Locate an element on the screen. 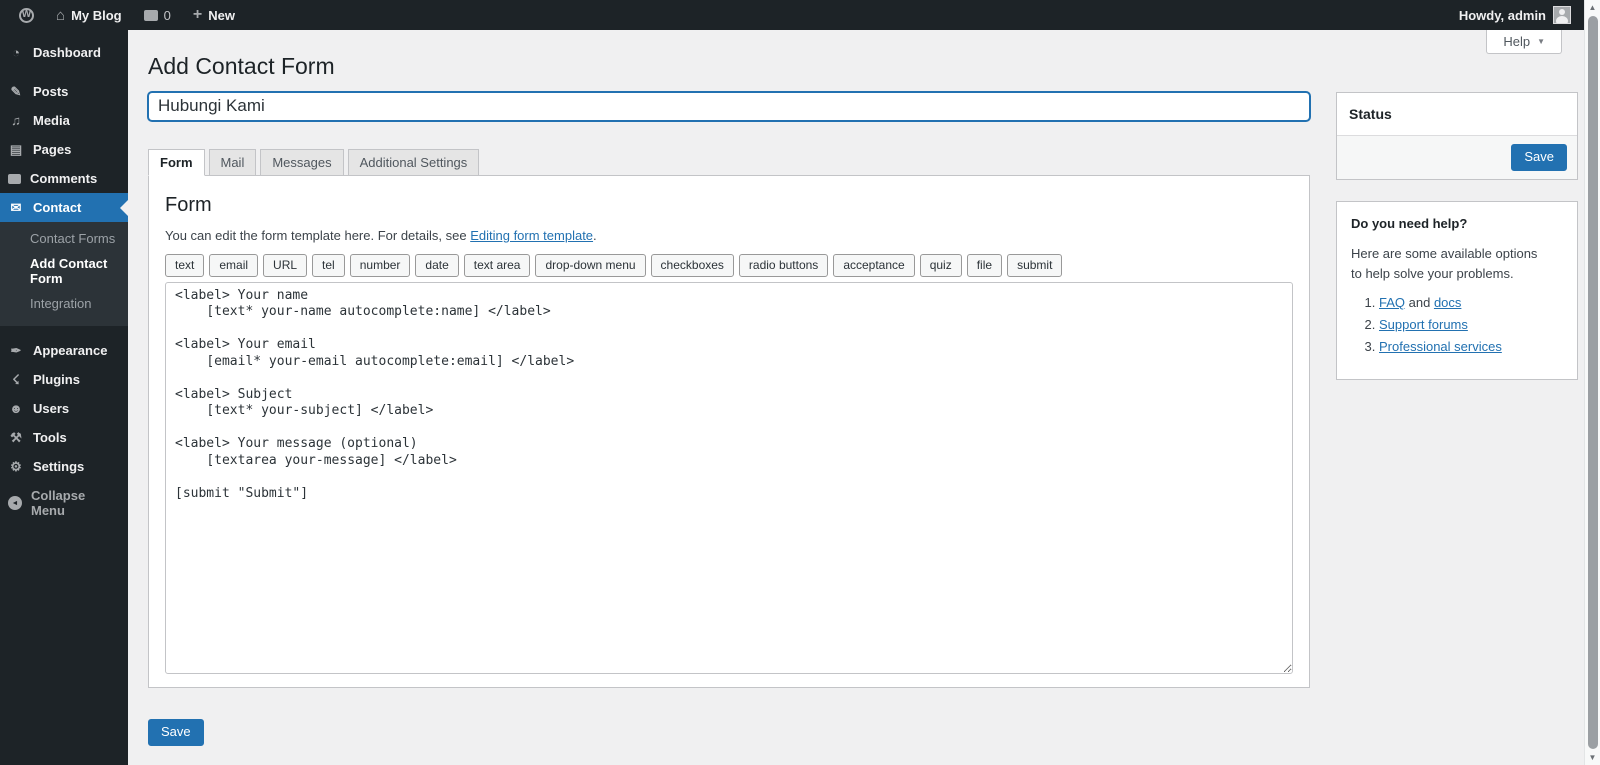  site-name-label: My Blog is located at coordinates (96, 15).